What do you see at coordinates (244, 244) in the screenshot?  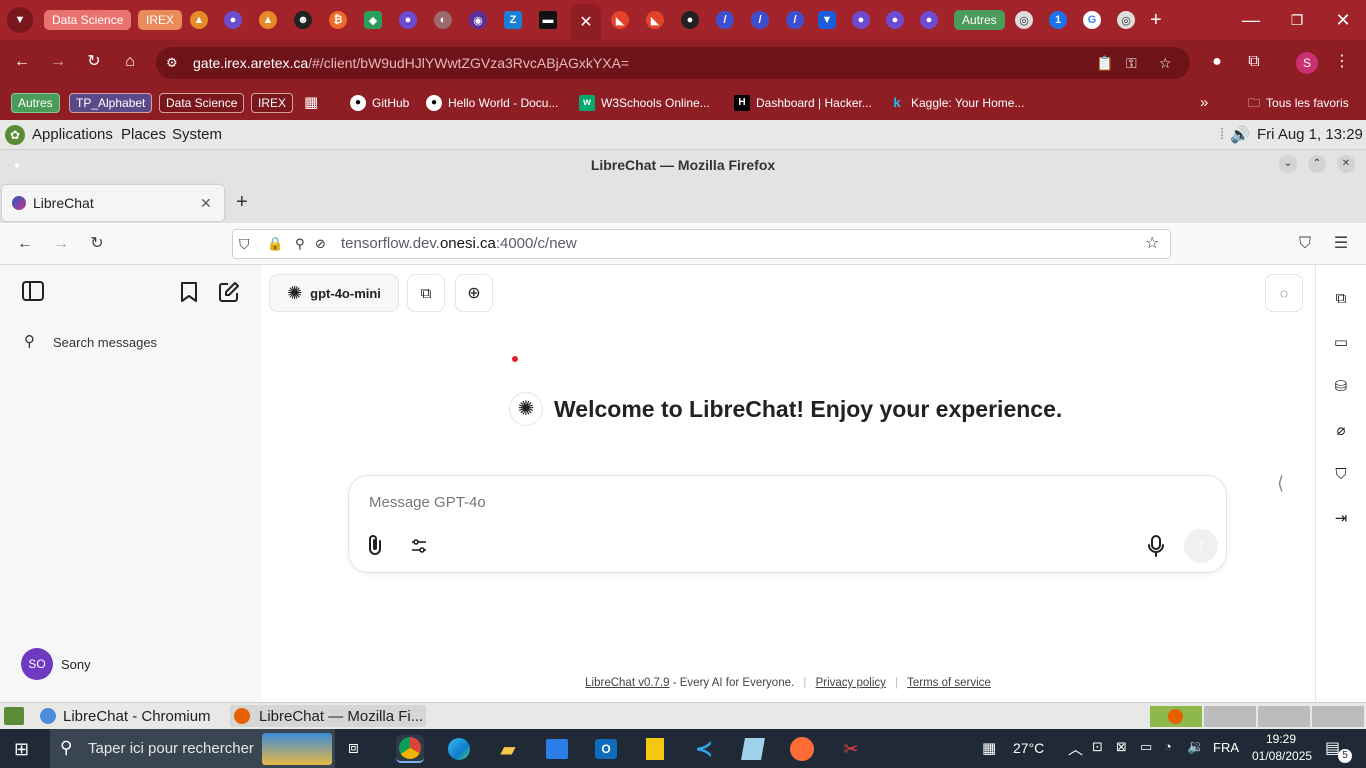 I see `shield-icon: ⛉` at bounding box center [244, 244].